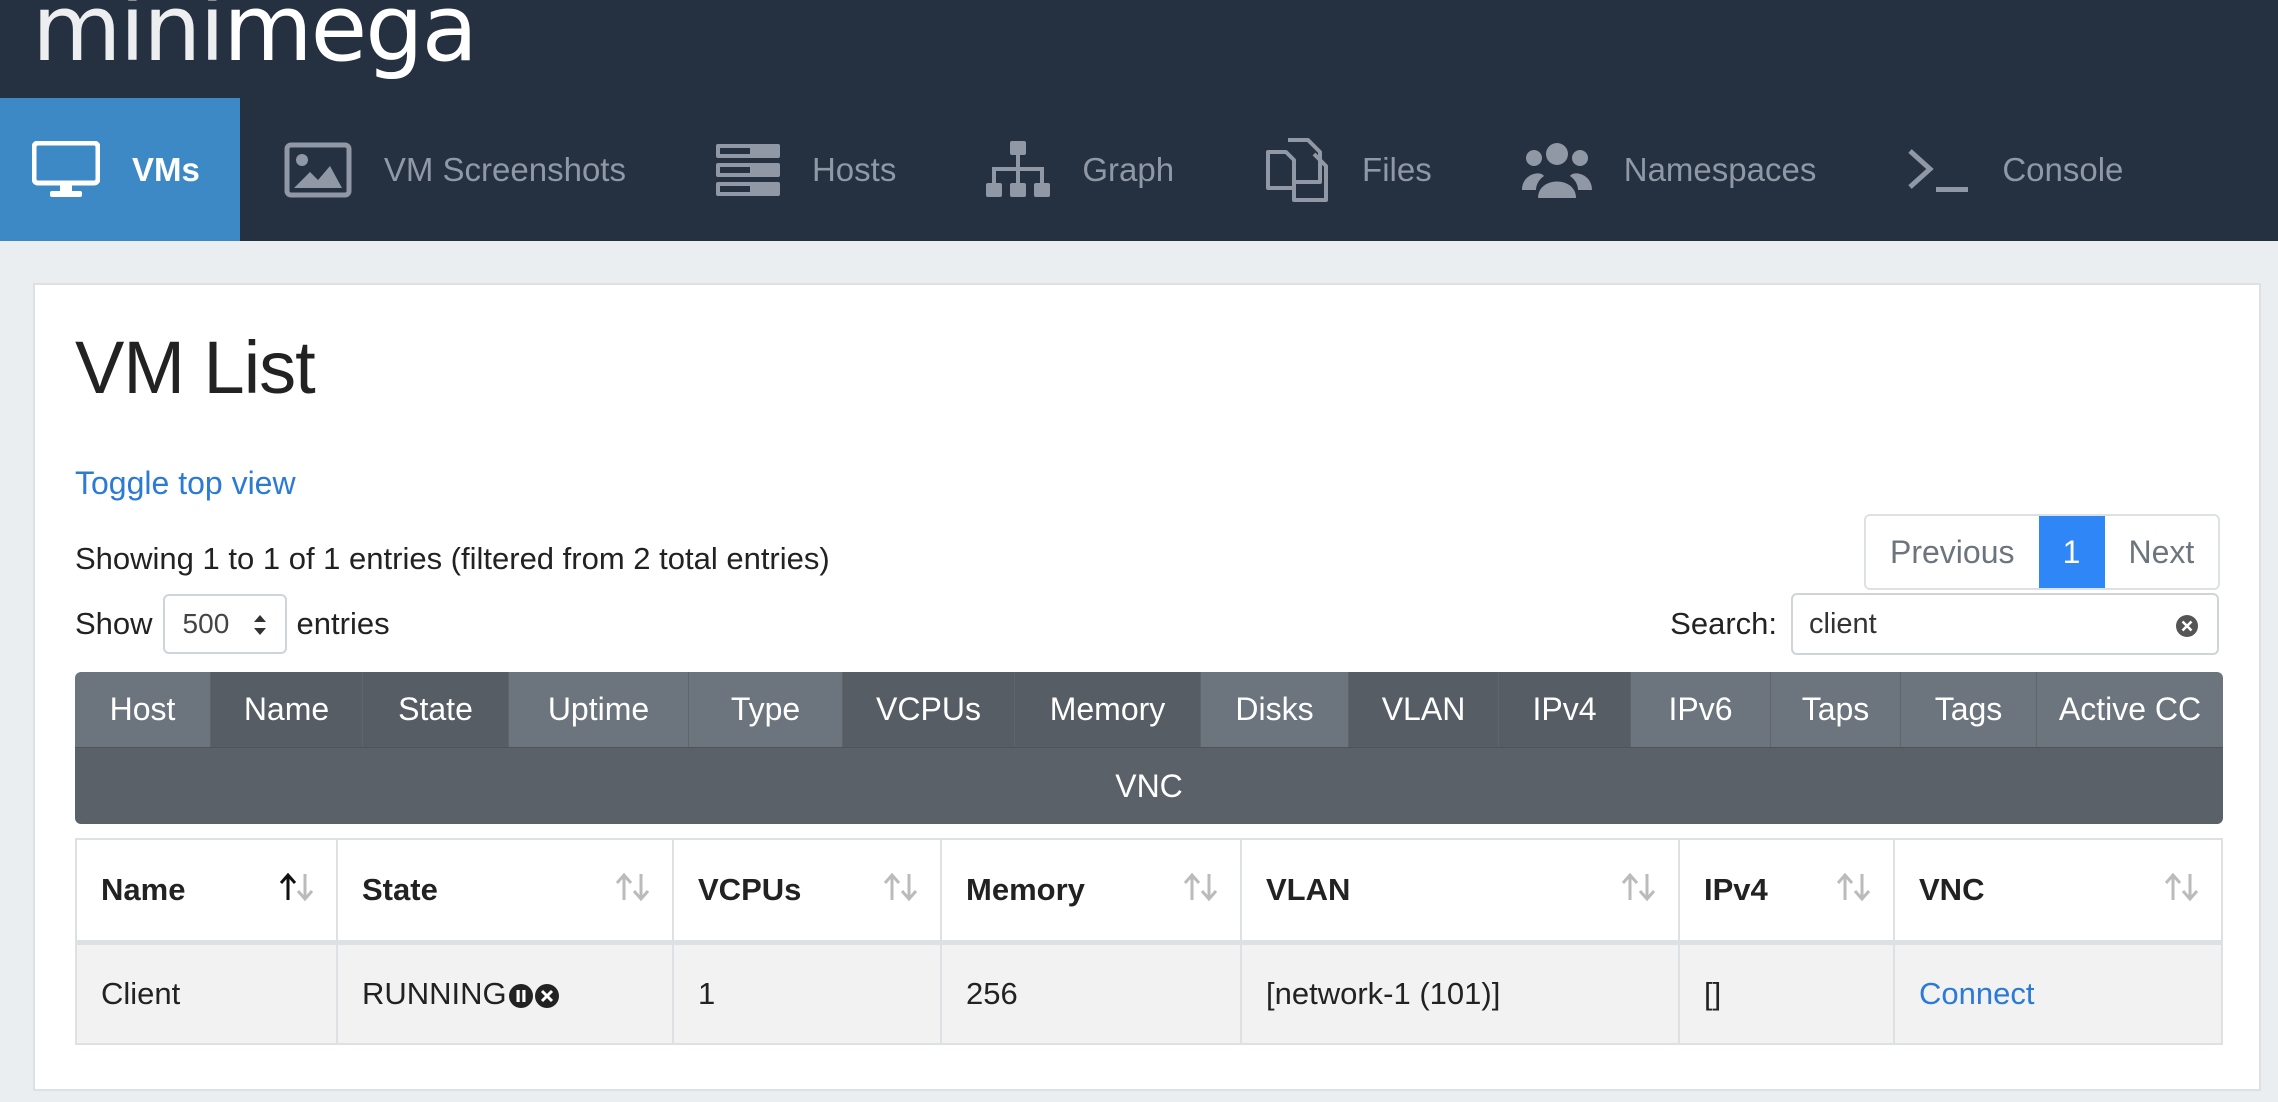  I want to click on nav-label: VM Screenshots, so click(504, 169).